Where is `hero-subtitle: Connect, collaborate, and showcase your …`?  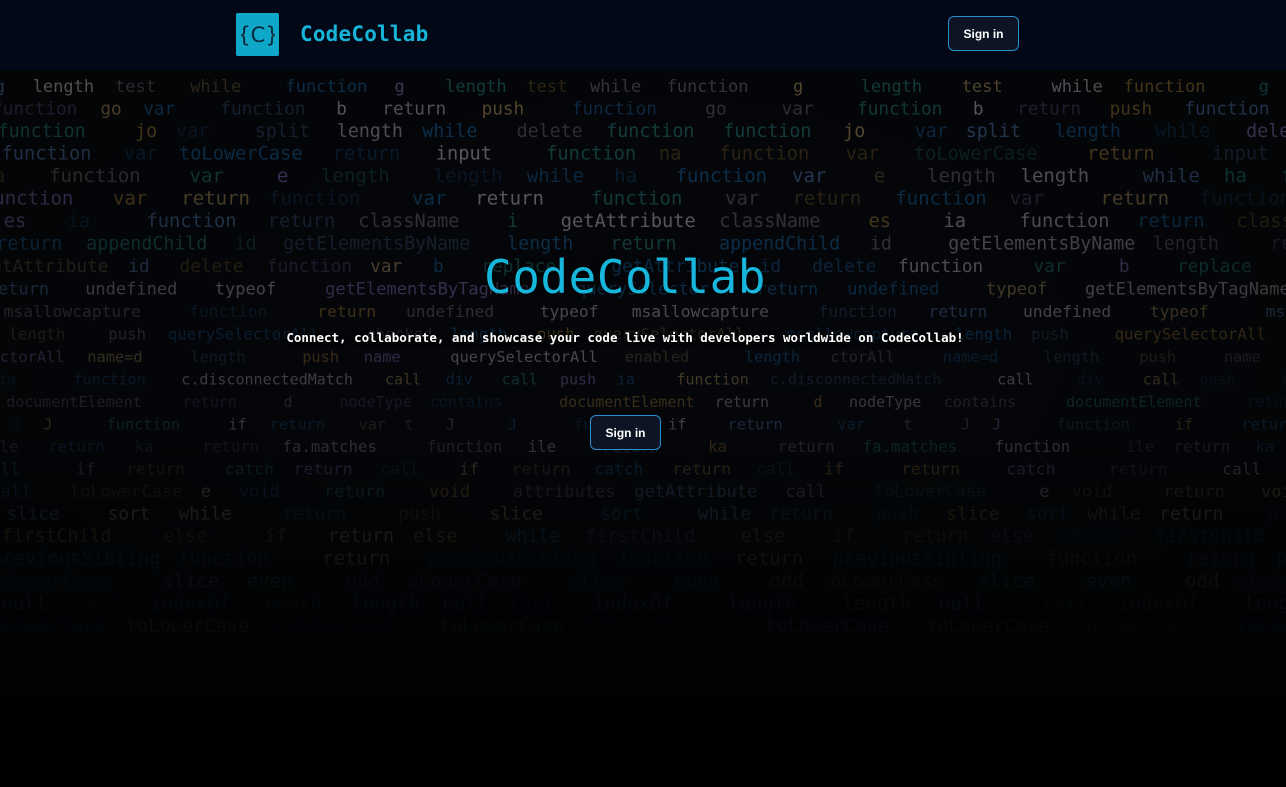
hero-subtitle: Connect, collaborate, and showcase your … is located at coordinates (625, 337).